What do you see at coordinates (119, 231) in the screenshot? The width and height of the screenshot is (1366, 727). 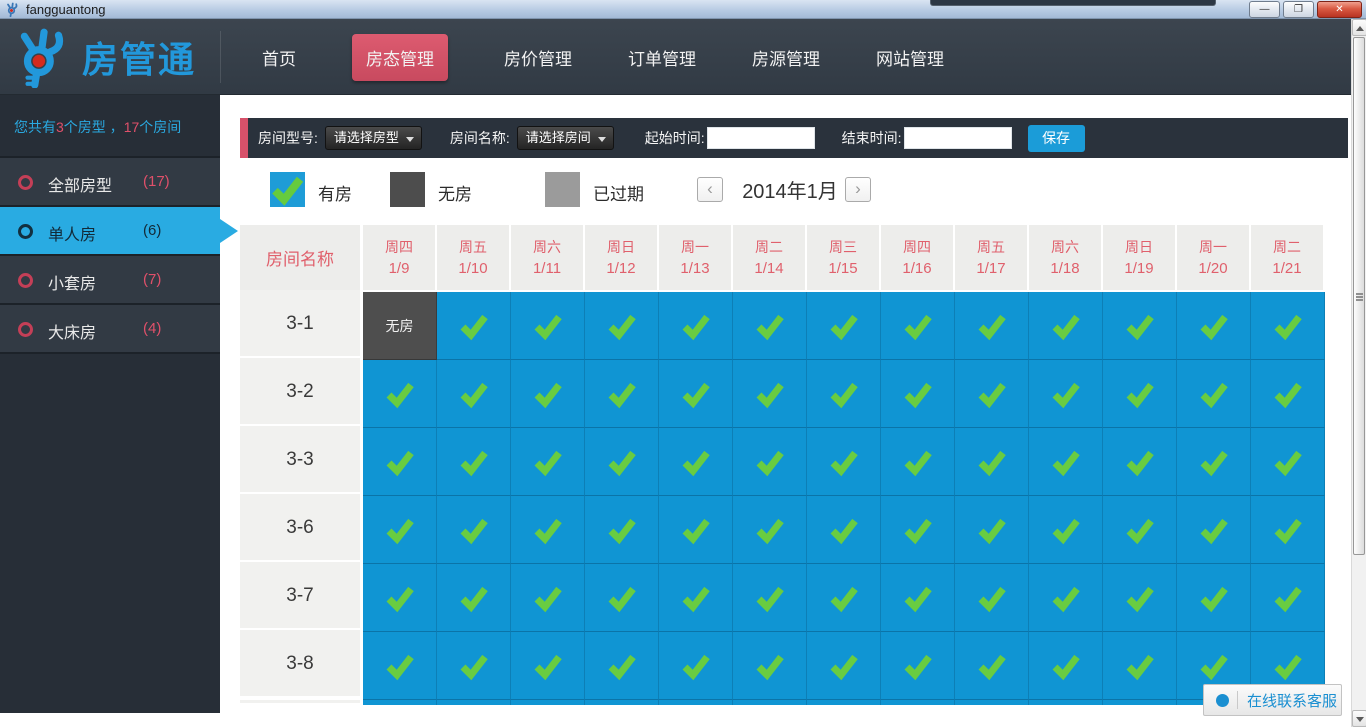 I see `sidebar-item-selected: 单人房 (6)` at bounding box center [119, 231].